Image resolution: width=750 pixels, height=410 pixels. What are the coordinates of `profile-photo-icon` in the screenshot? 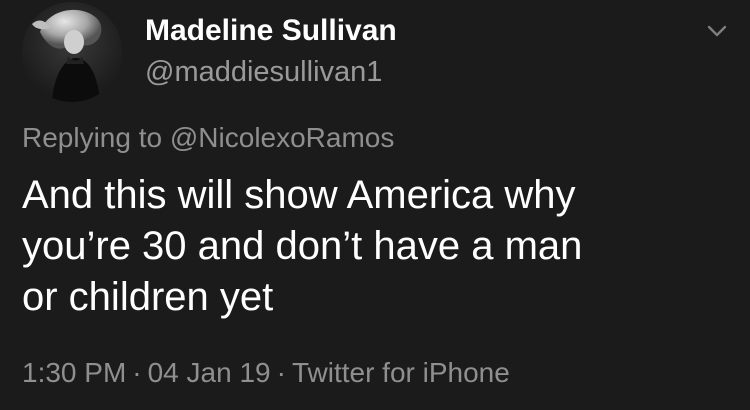 It's located at (72, 52).